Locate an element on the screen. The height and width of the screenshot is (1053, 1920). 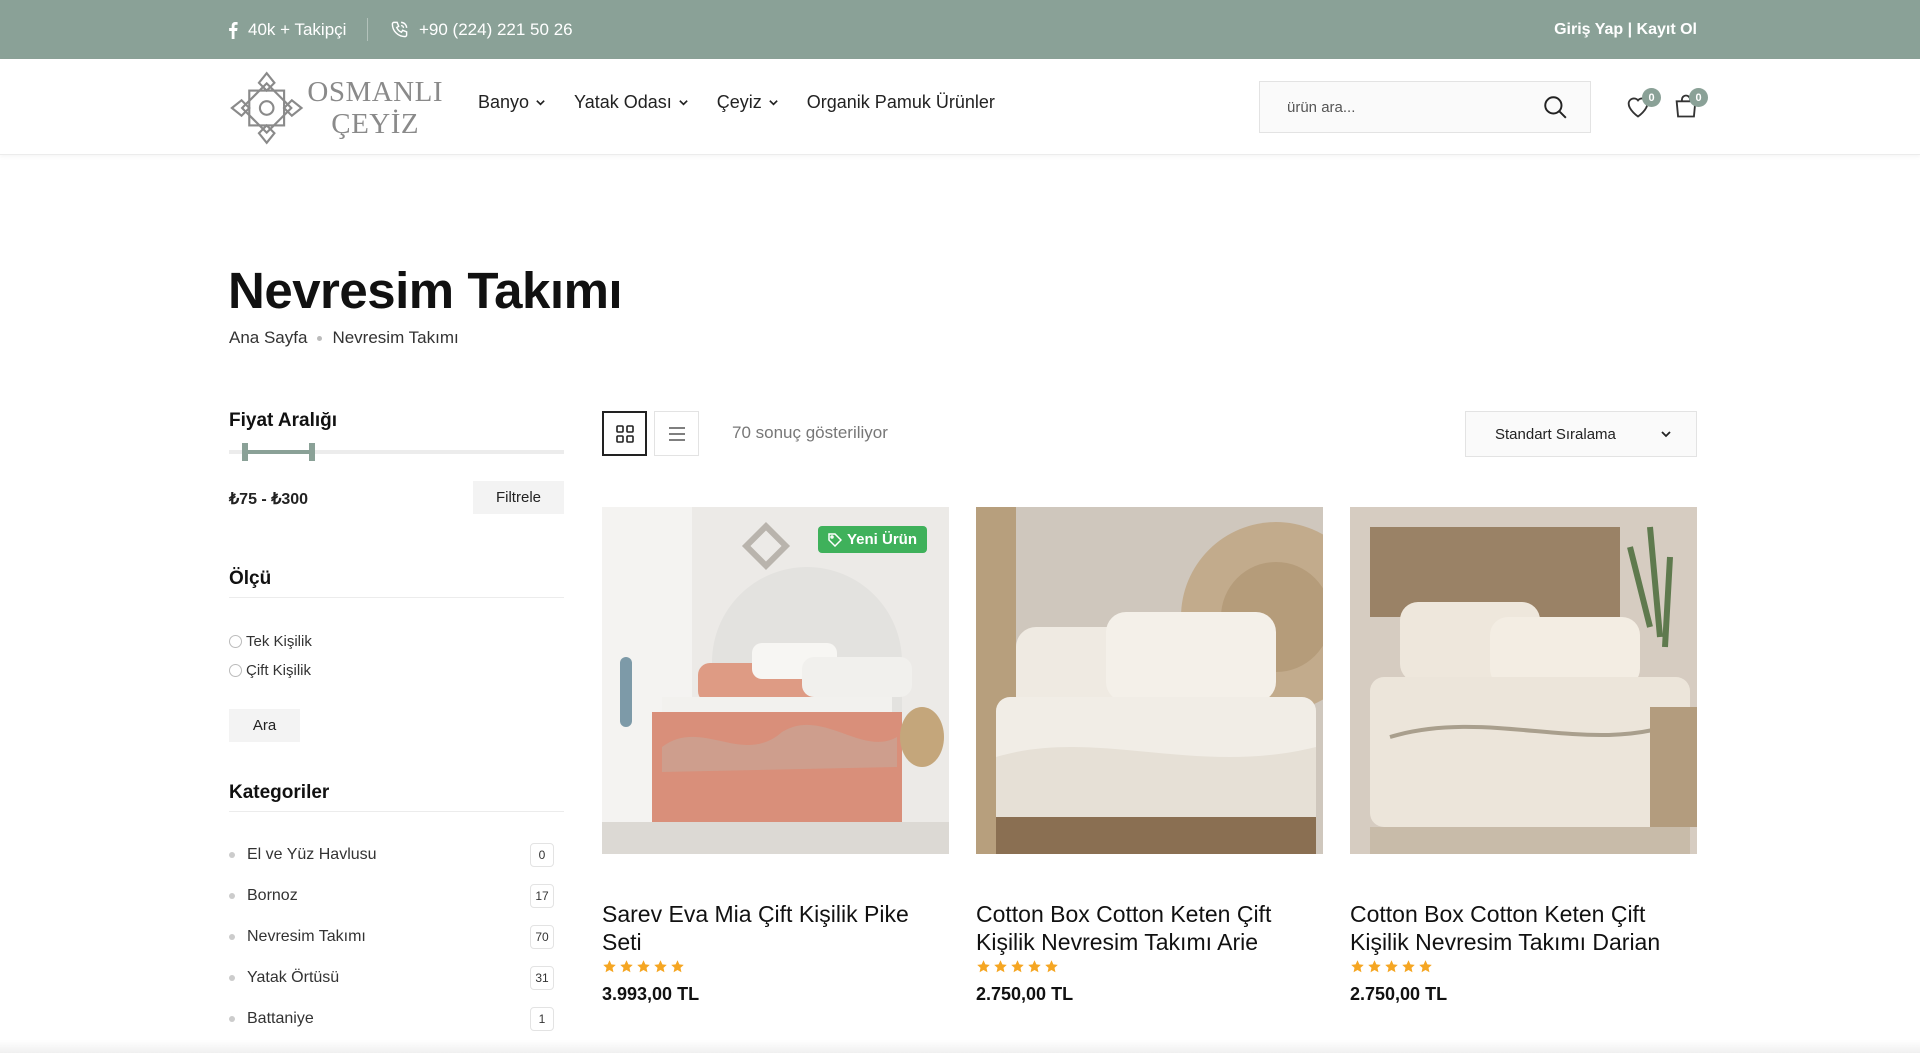
nav-item-label: Yatak Odası is located at coordinates (623, 102).